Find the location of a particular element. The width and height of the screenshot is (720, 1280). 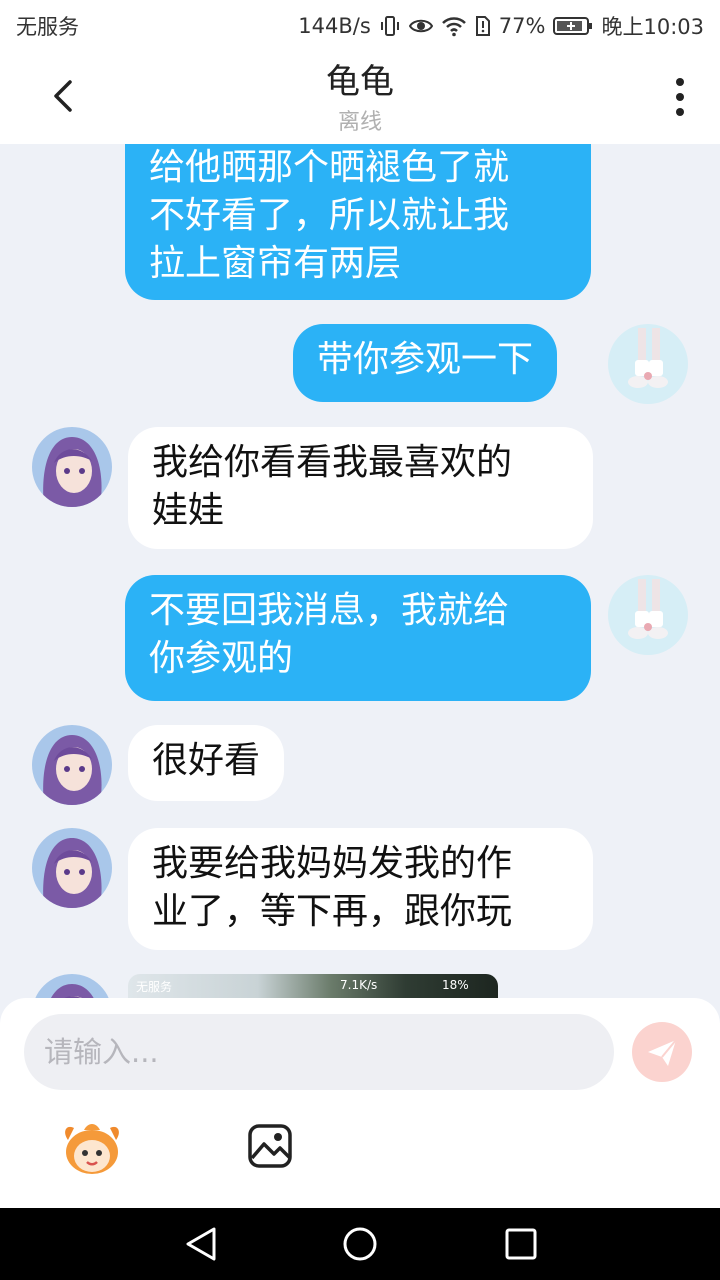

message-bubble-incoming: 我要给我妈妈发我的作 业了，等下再，跟你玩 is located at coordinates (360, 889).